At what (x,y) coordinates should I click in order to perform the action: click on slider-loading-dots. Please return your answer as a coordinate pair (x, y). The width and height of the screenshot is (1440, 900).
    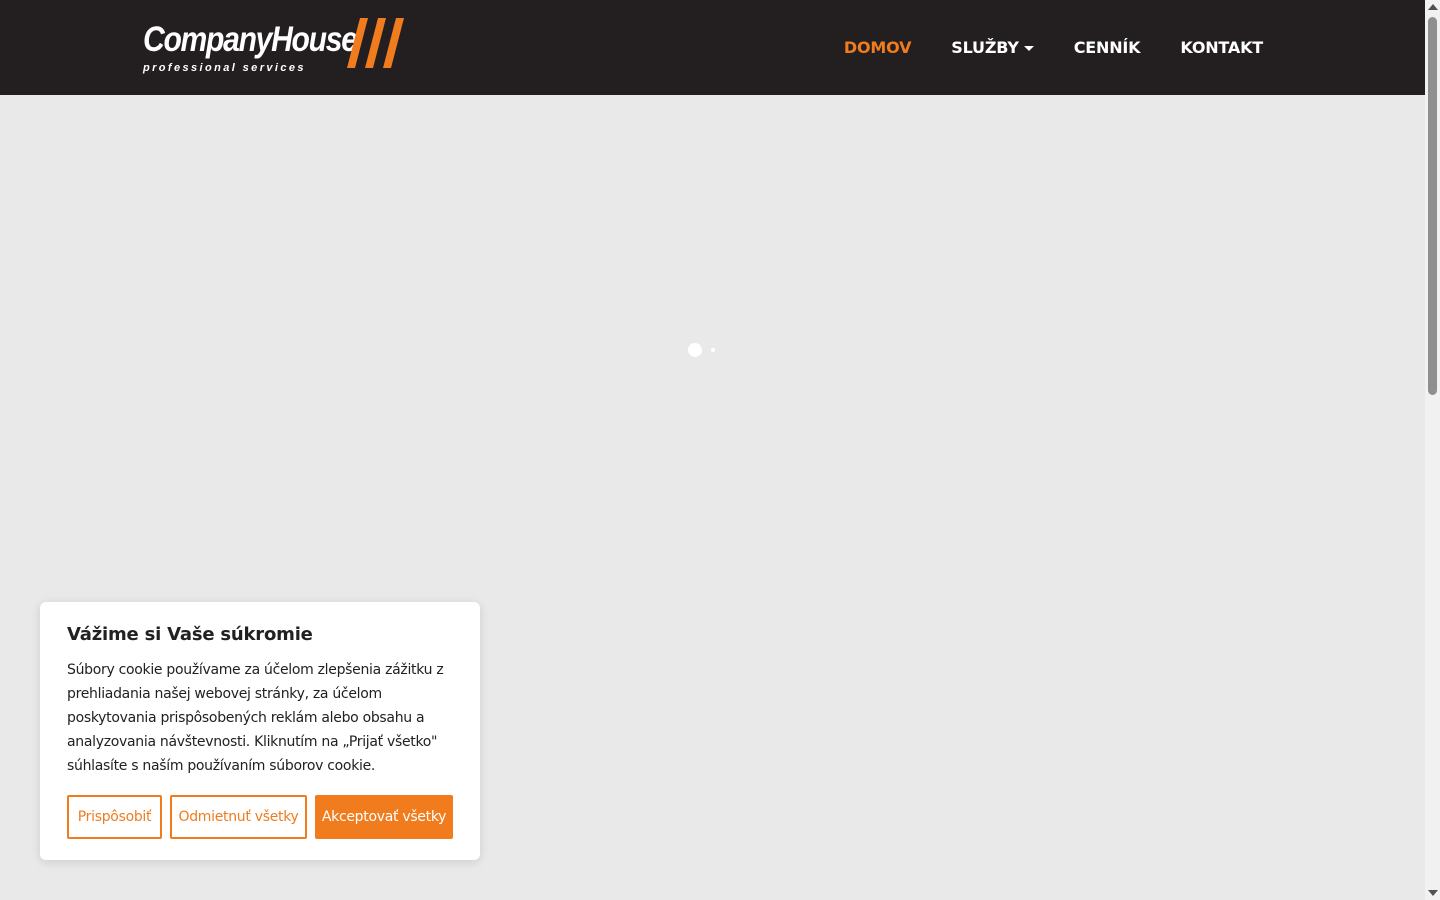
    Looking at the image, I should click on (703, 350).